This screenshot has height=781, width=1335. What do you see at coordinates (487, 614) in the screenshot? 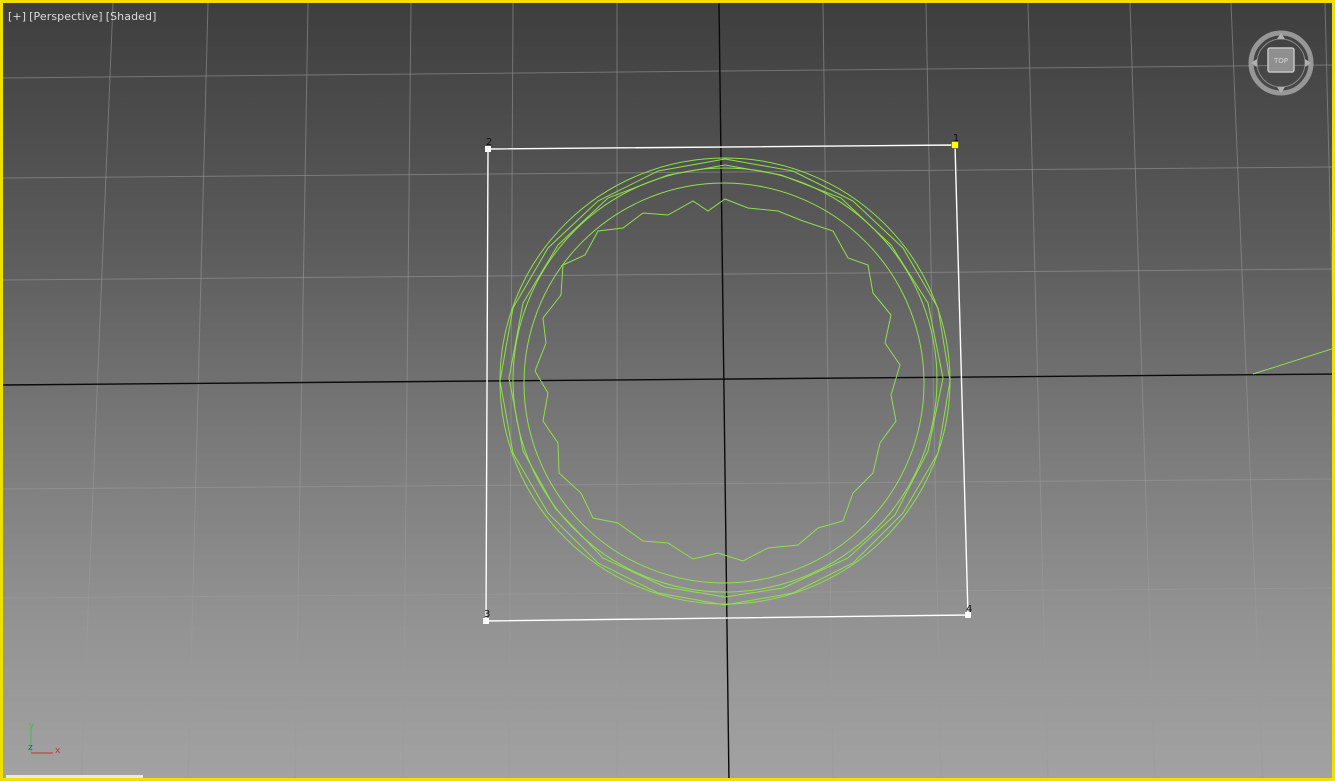
I see `vertex-3-label: 3` at bounding box center [487, 614].